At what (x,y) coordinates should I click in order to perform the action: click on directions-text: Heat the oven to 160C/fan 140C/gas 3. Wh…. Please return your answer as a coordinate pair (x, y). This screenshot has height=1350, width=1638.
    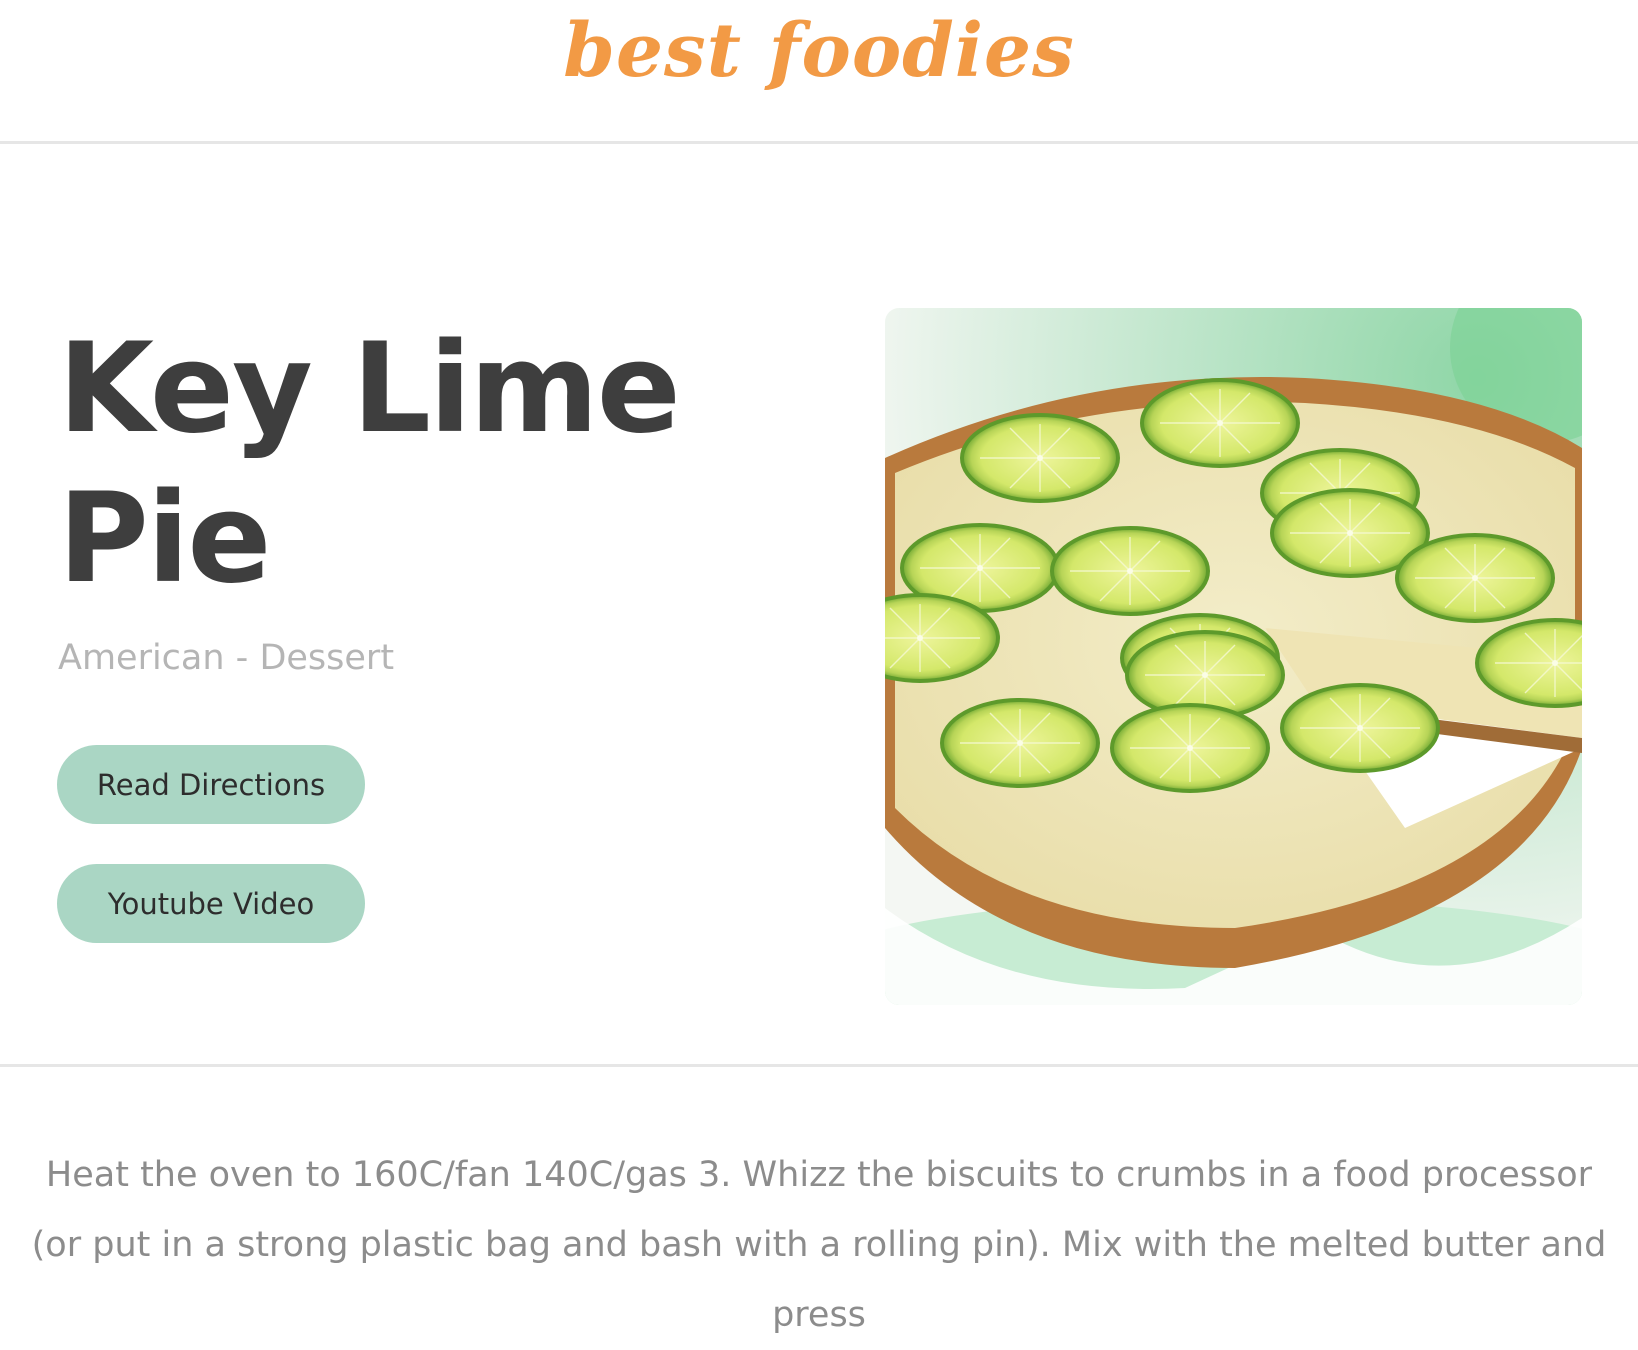
    Looking at the image, I should click on (819, 1245).